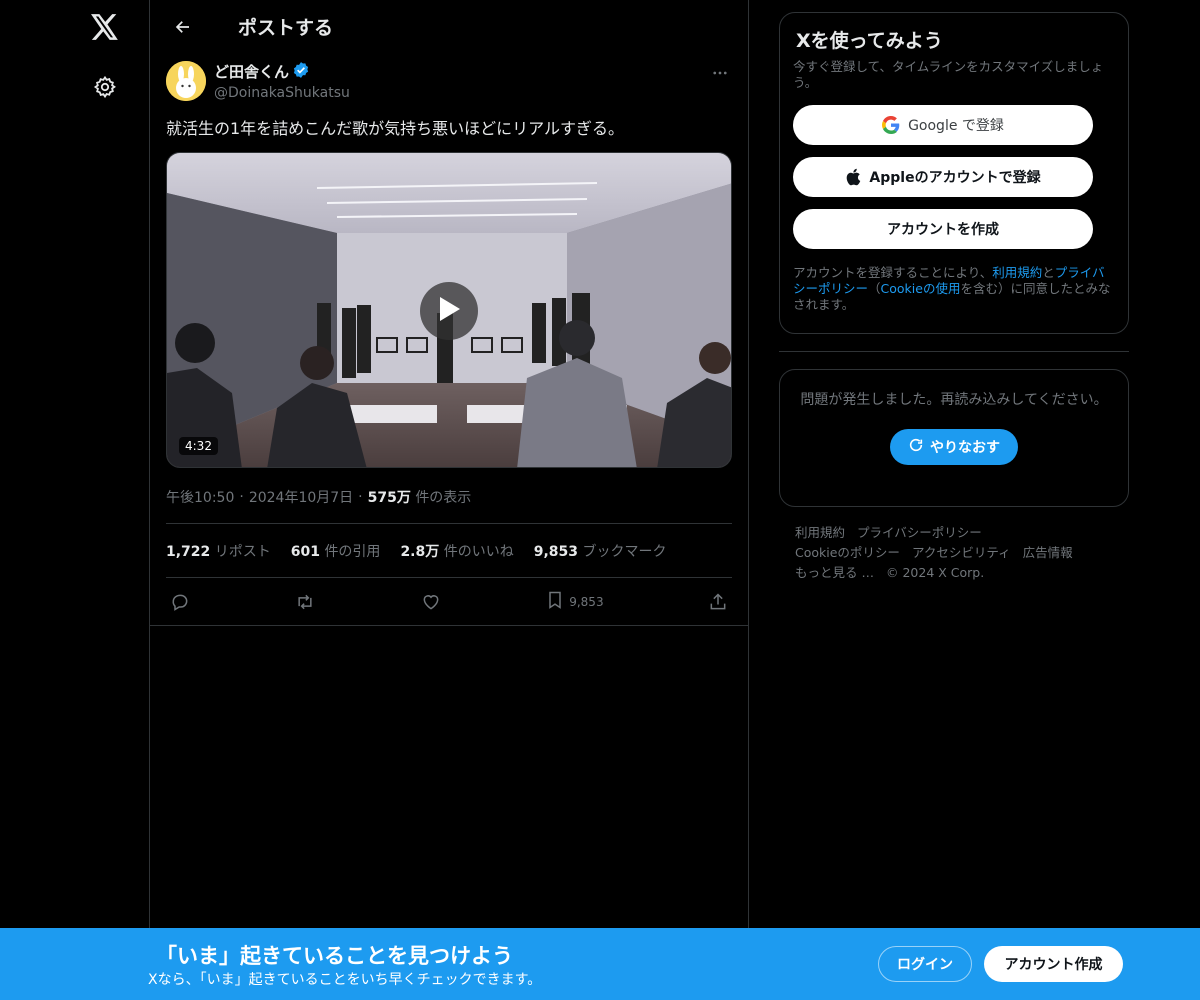  Describe the element at coordinates (869, 41) in the screenshot. I see `signup-title: Xを使ってみよう` at that location.